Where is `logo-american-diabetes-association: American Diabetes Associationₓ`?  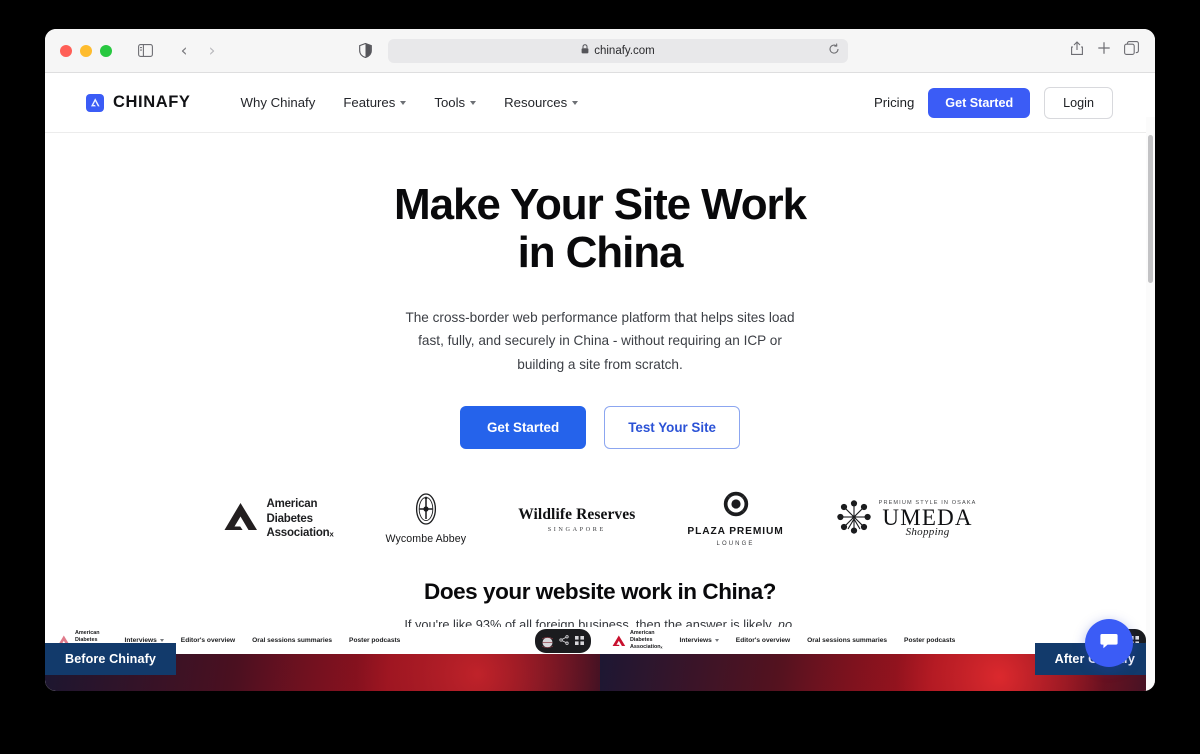
logo-american-diabetes-association: American Diabetes Associationₓ is located at coordinates (278, 519).